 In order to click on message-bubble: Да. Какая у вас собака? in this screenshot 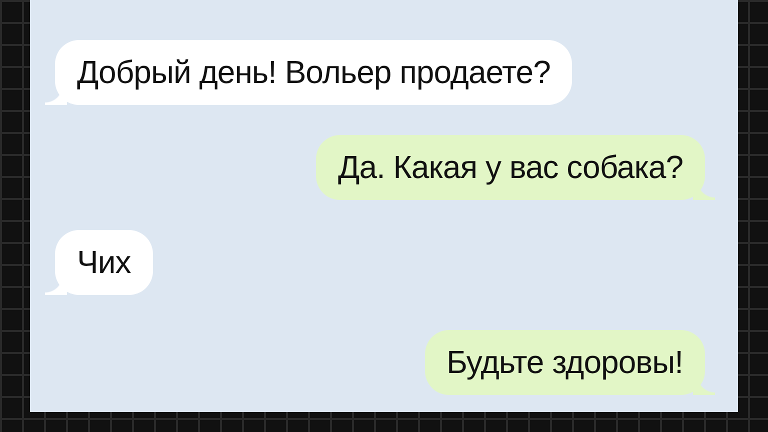, I will do `click(515, 167)`.